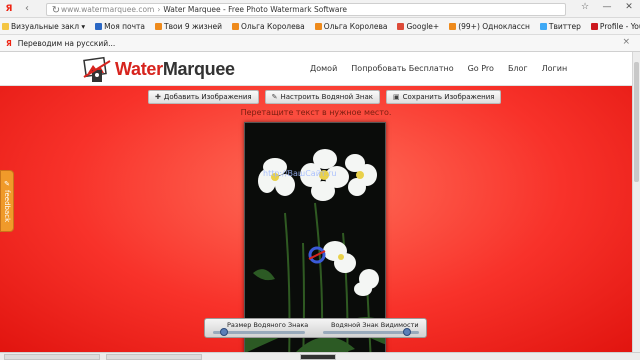 The height and width of the screenshot is (360, 640). Describe the element at coordinates (7, 183) in the screenshot. I see `feedback-icon: ✎` at that location.